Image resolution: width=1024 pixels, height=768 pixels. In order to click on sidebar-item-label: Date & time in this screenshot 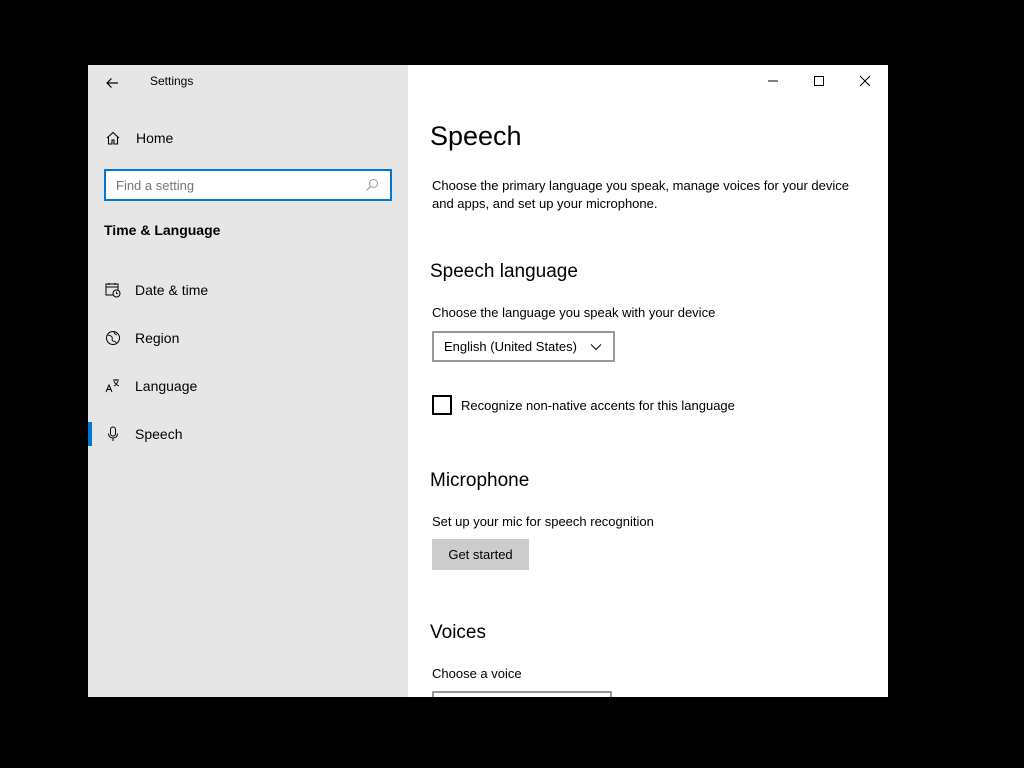, I will do `click(172, 290)`.